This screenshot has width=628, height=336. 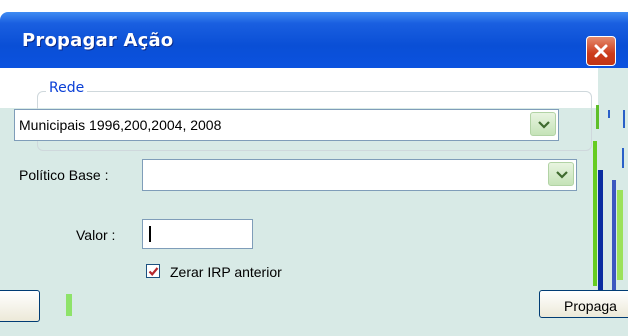 I want to click on checkmark-icon, so click(x=153, y=271).